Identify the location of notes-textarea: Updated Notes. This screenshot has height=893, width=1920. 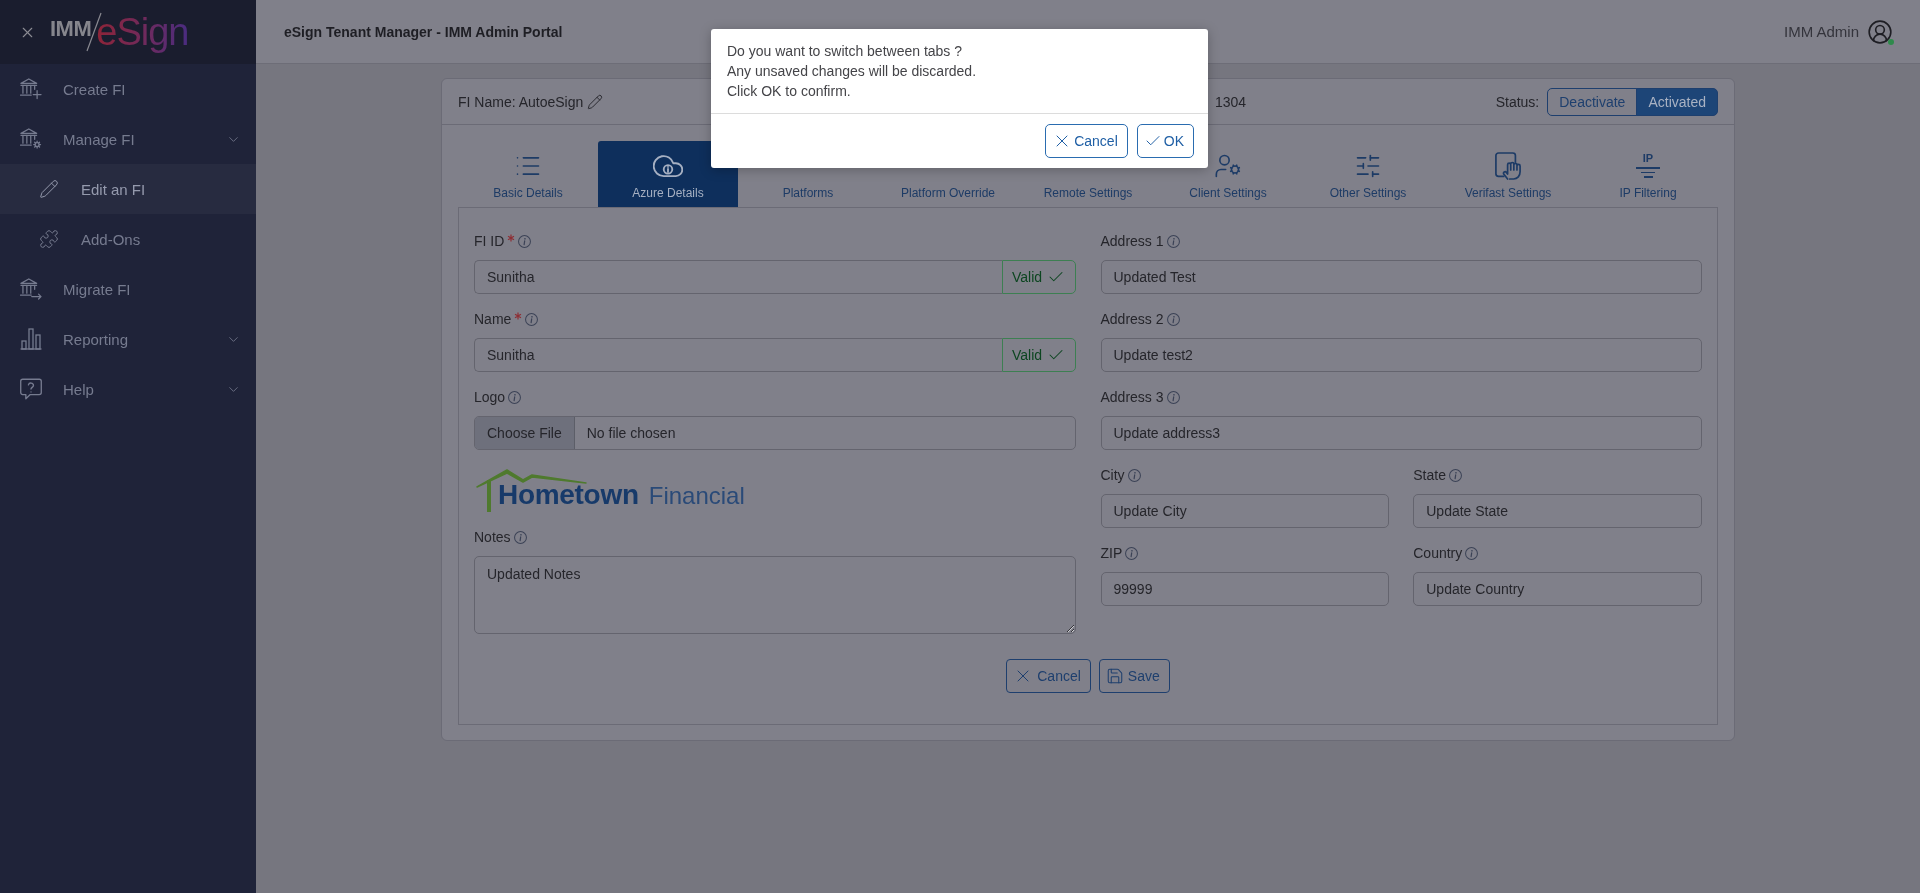
(775, 595).